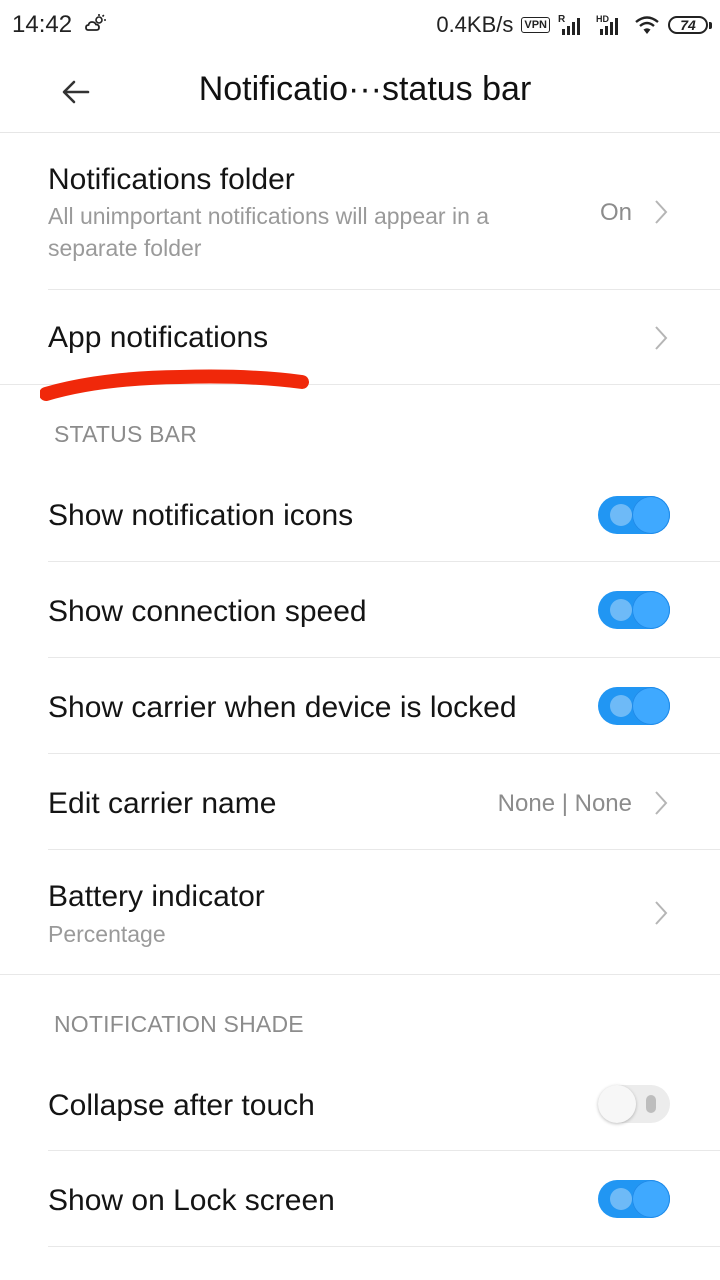 The image size is (720, 1280). Describe the element at coordinates (384, 1199) in the screenshot. I see `show-on-lock-screen-row: Show on Lock screen` at that location.